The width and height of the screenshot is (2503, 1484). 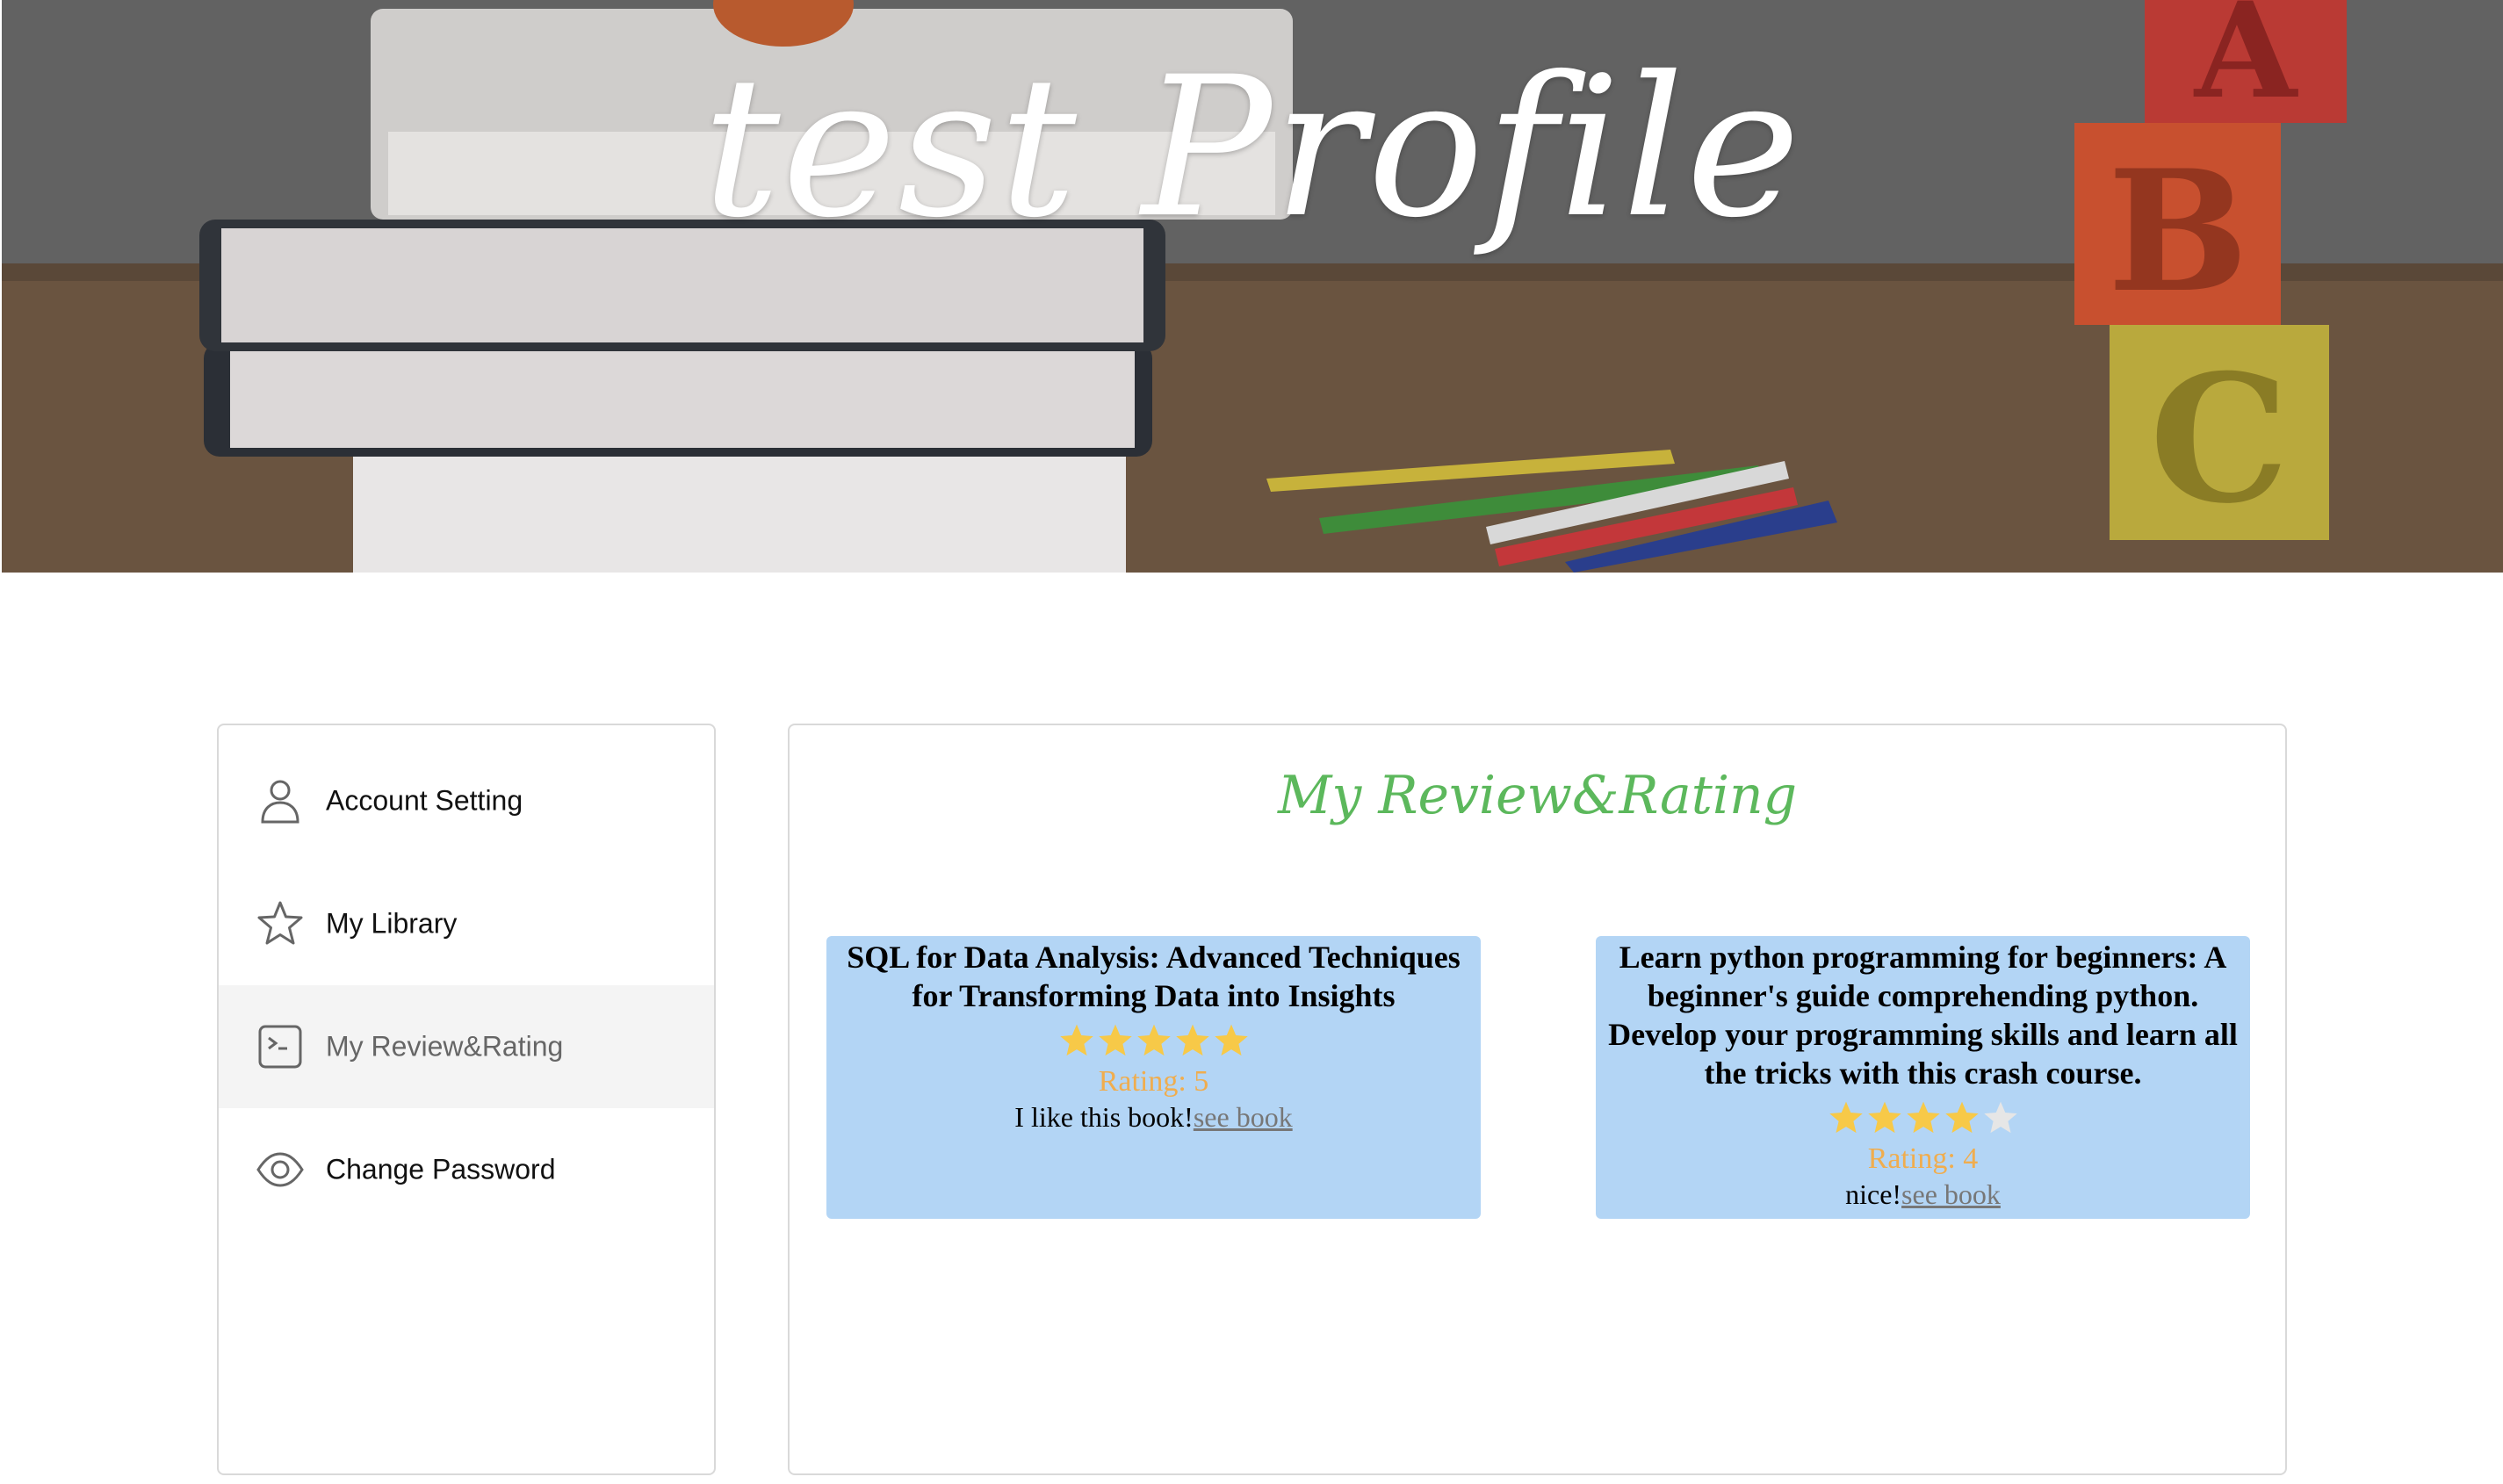 I want to click on sidebar-item-label: My Library, so click(x=392, y=923).